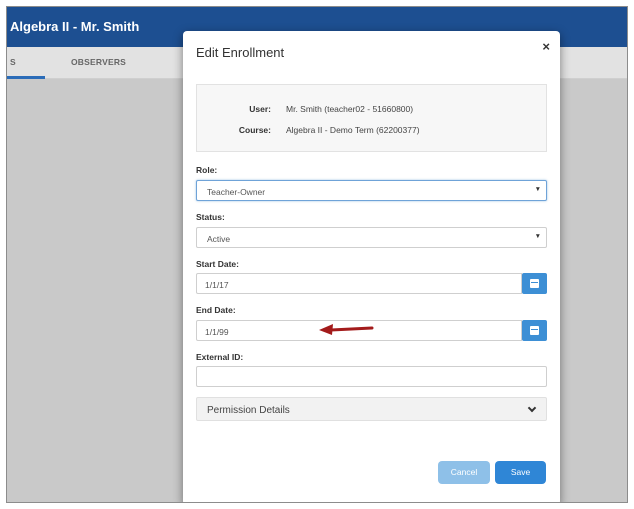 The height and width of the screenshot is (509, 634). What do you see at coordinates (75, 26) in the screenshot?
I see `course-title: Algebra II - Mr. Smith` at bounding box center [75, 26].